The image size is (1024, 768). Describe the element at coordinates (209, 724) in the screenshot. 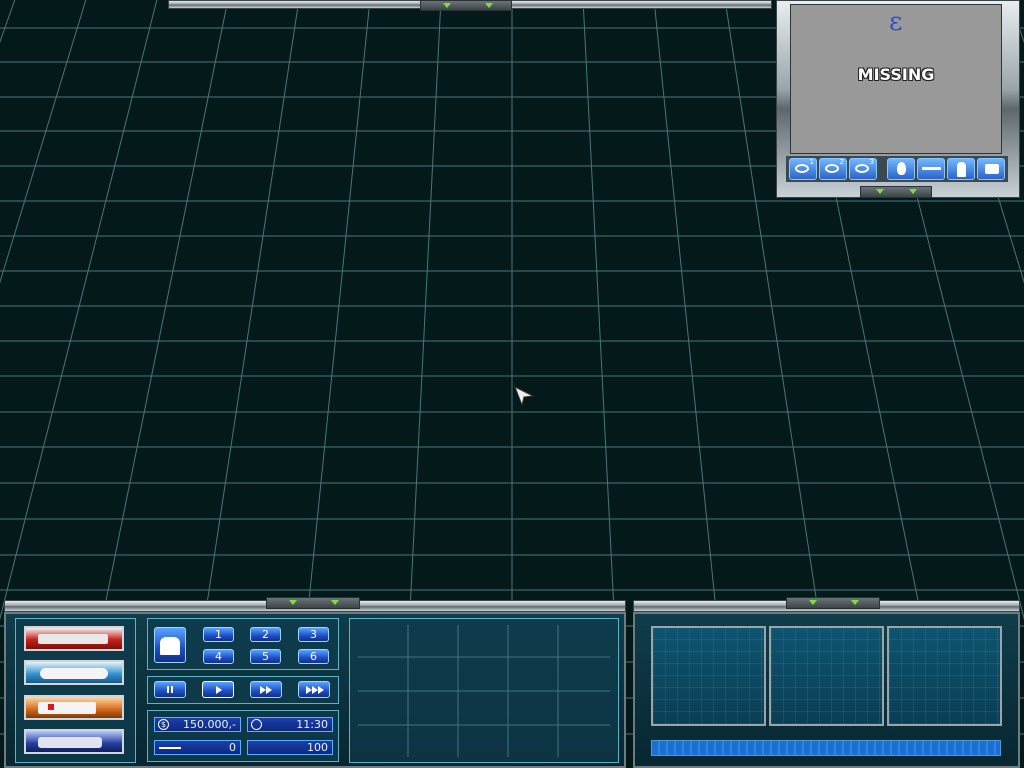

I see `money-value: 150.000,-` at that location.